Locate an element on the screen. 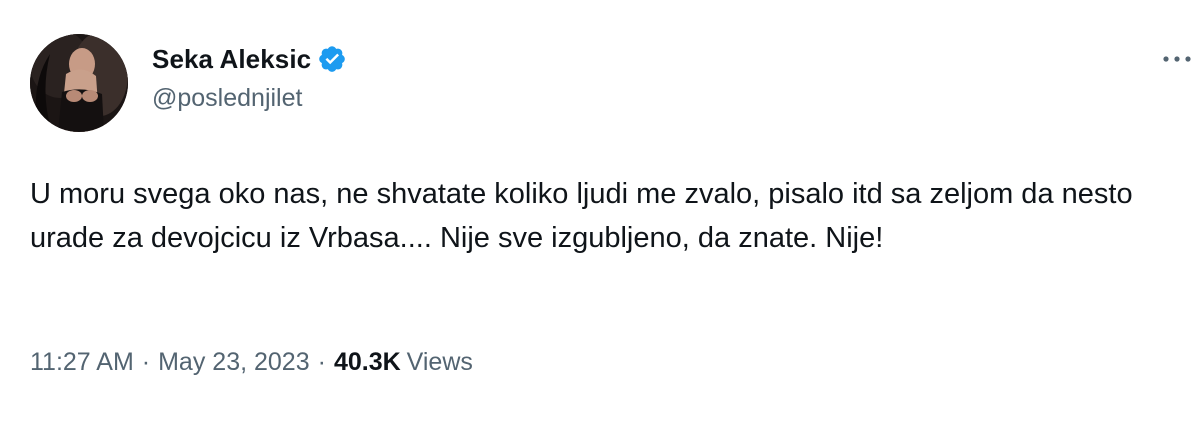 The image size is (1200, 421). avatar-image is located at coordinates (79, 83).